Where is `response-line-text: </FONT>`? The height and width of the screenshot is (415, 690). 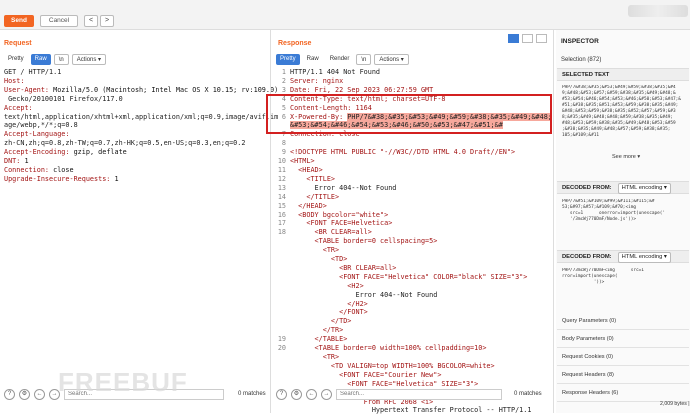
response-line-text: </FONT> is located at coordinates (329, 312).